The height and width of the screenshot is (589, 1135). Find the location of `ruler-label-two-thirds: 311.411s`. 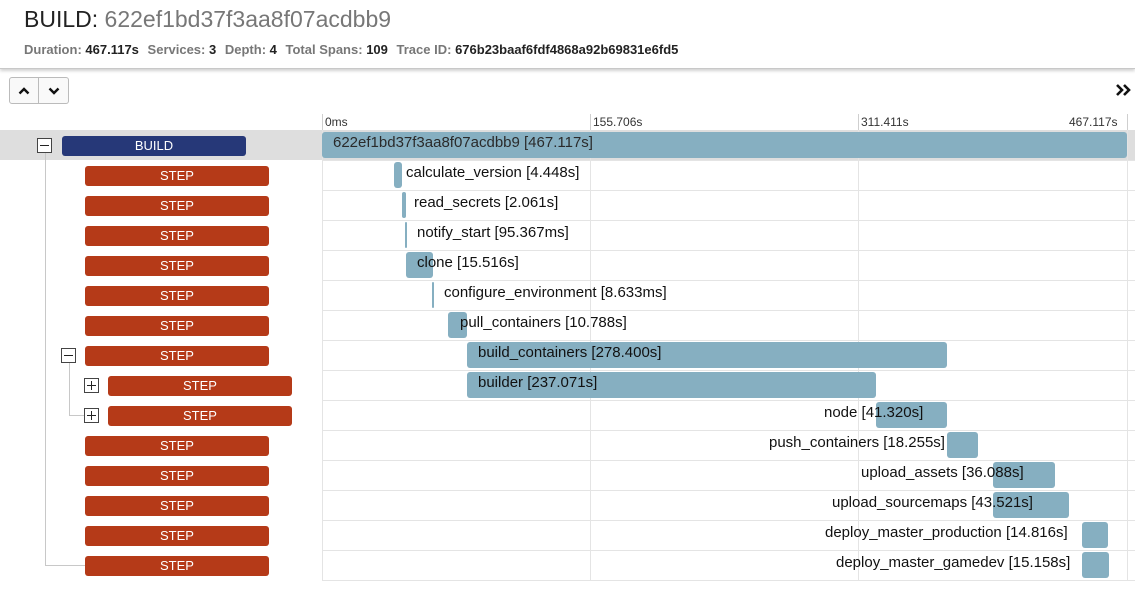

ruler-label-two-thirds: 311.411s is located at coordinates (885, 122).